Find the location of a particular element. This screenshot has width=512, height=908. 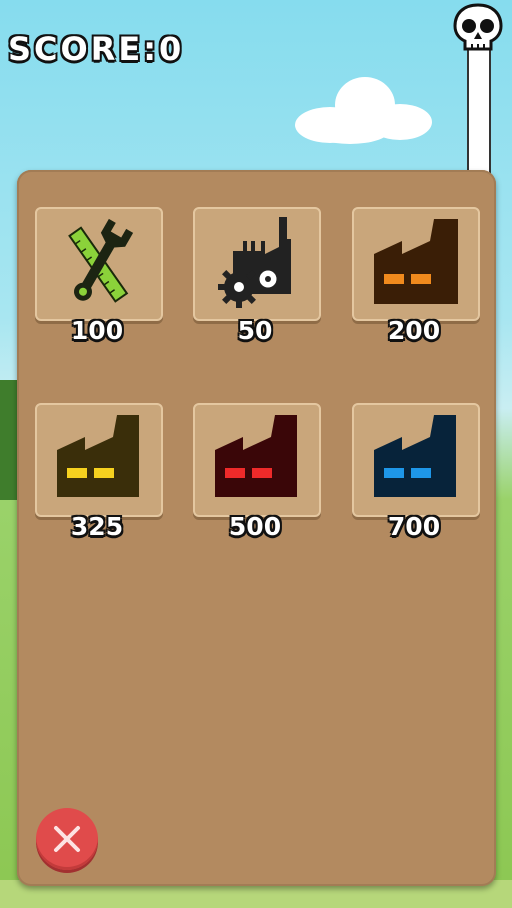

close-x-icon is located at coordinates (67, 839).